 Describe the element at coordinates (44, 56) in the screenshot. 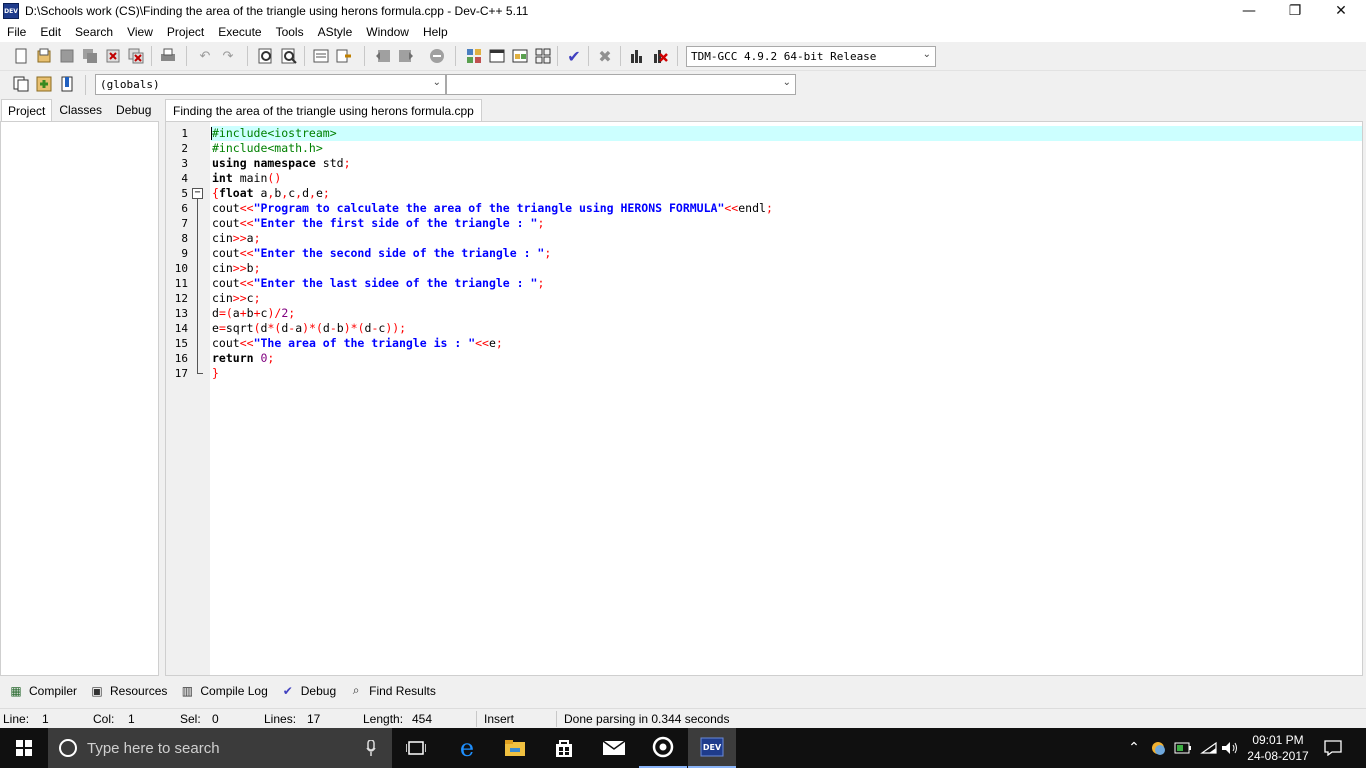

I see `open-file-icon` at that location.